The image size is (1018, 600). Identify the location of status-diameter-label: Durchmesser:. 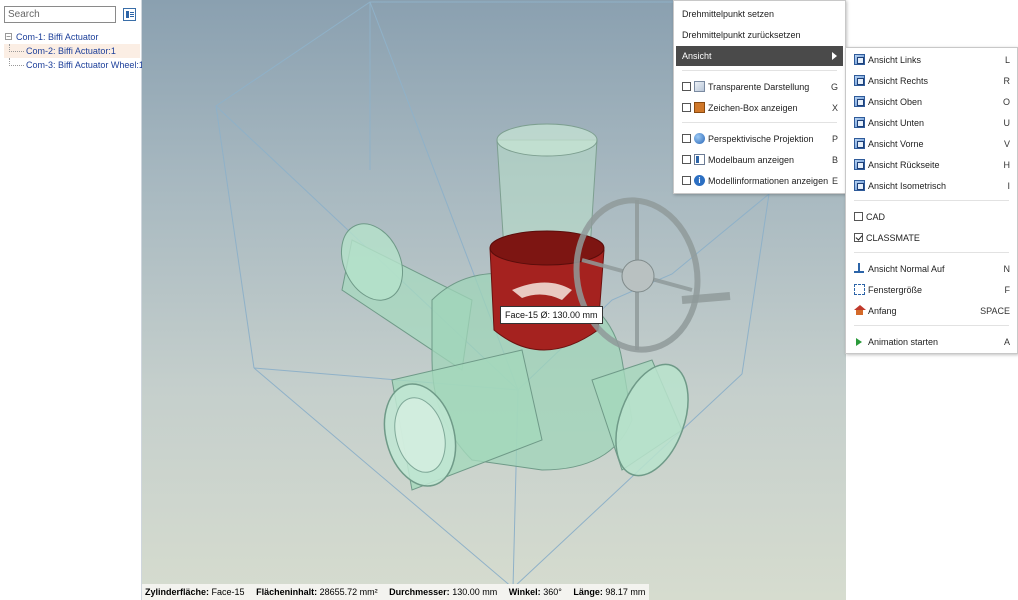
(419, 592).